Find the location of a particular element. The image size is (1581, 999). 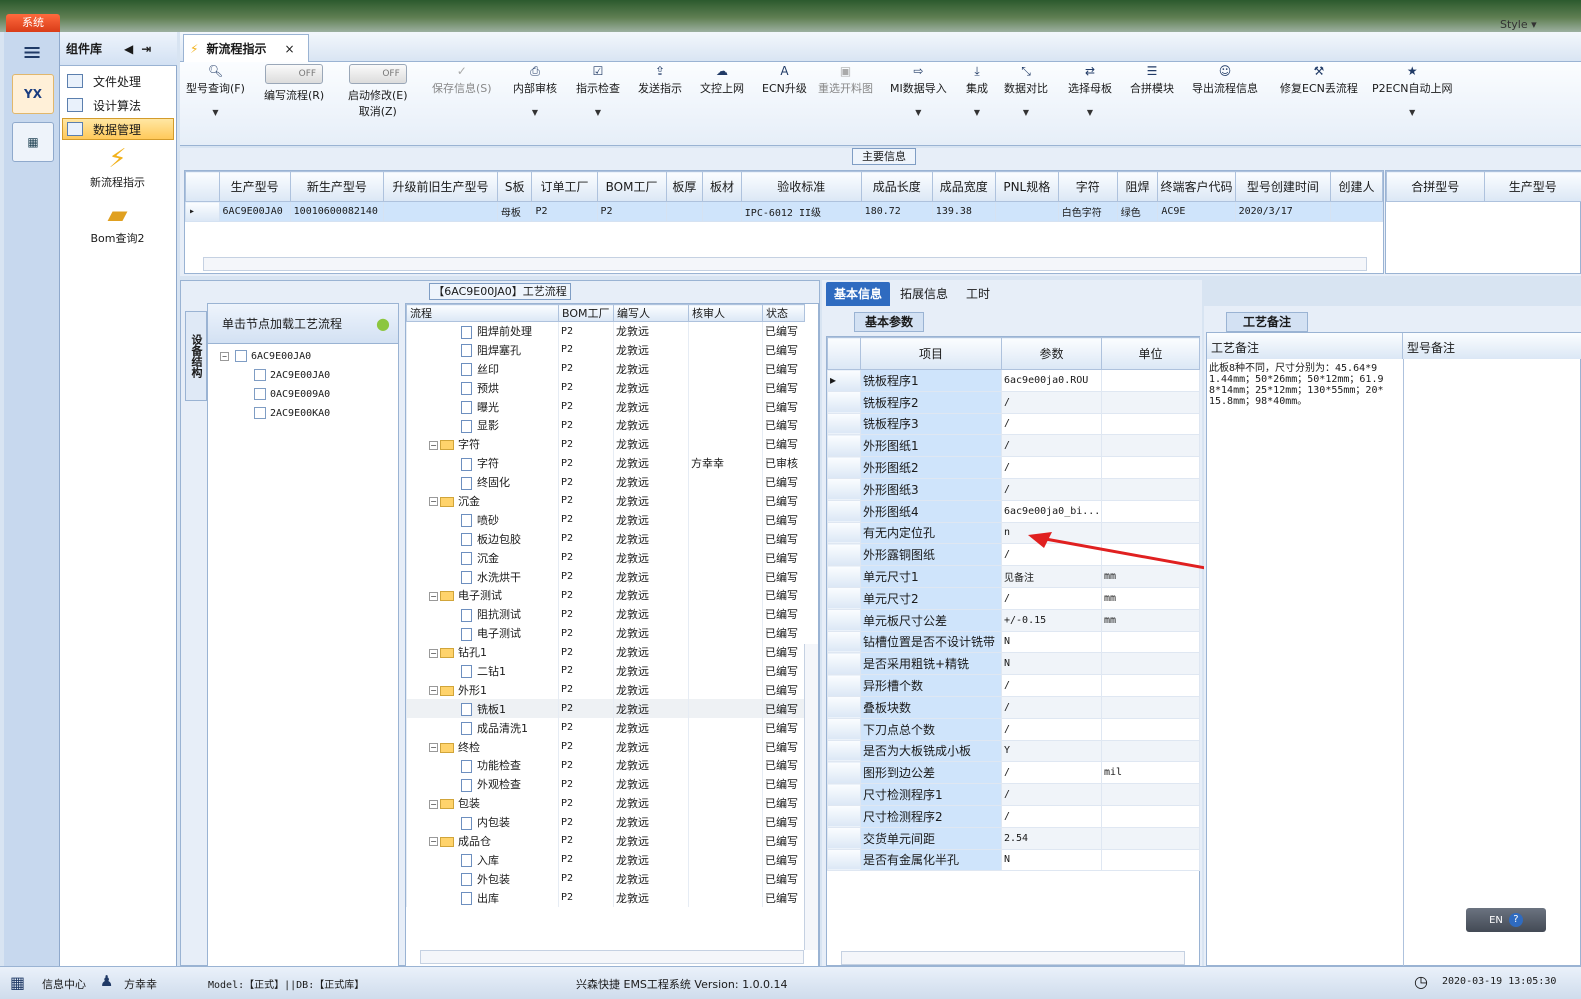

list-item: − 钻孔1 P2 龙敦远 已编写 is located at coordinates (605, 652).